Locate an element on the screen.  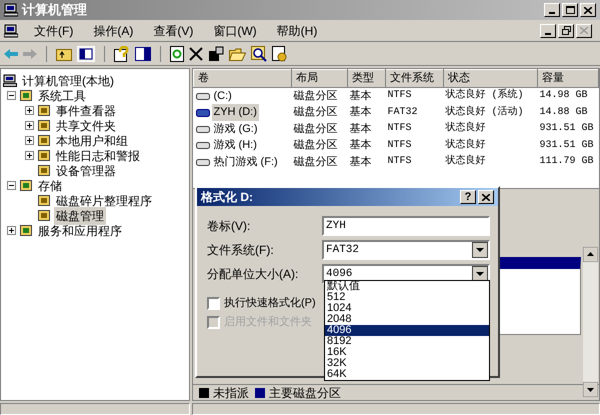
column-header: 文件系统 is located at coordinates (415, 78).